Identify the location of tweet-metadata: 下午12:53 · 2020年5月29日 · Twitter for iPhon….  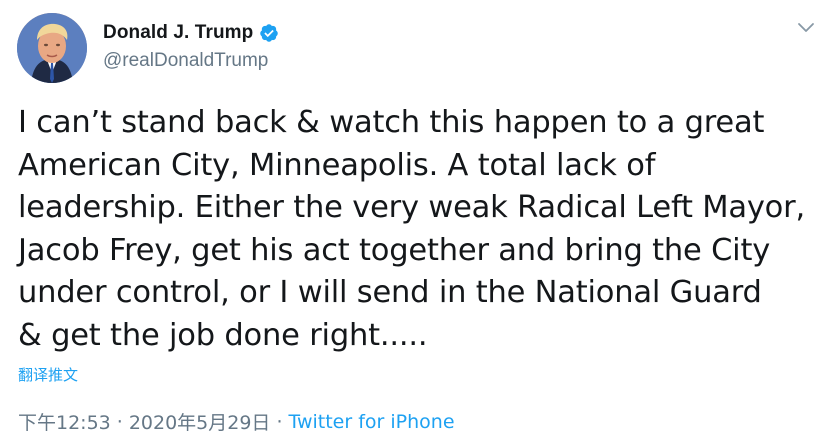
(236, 421).